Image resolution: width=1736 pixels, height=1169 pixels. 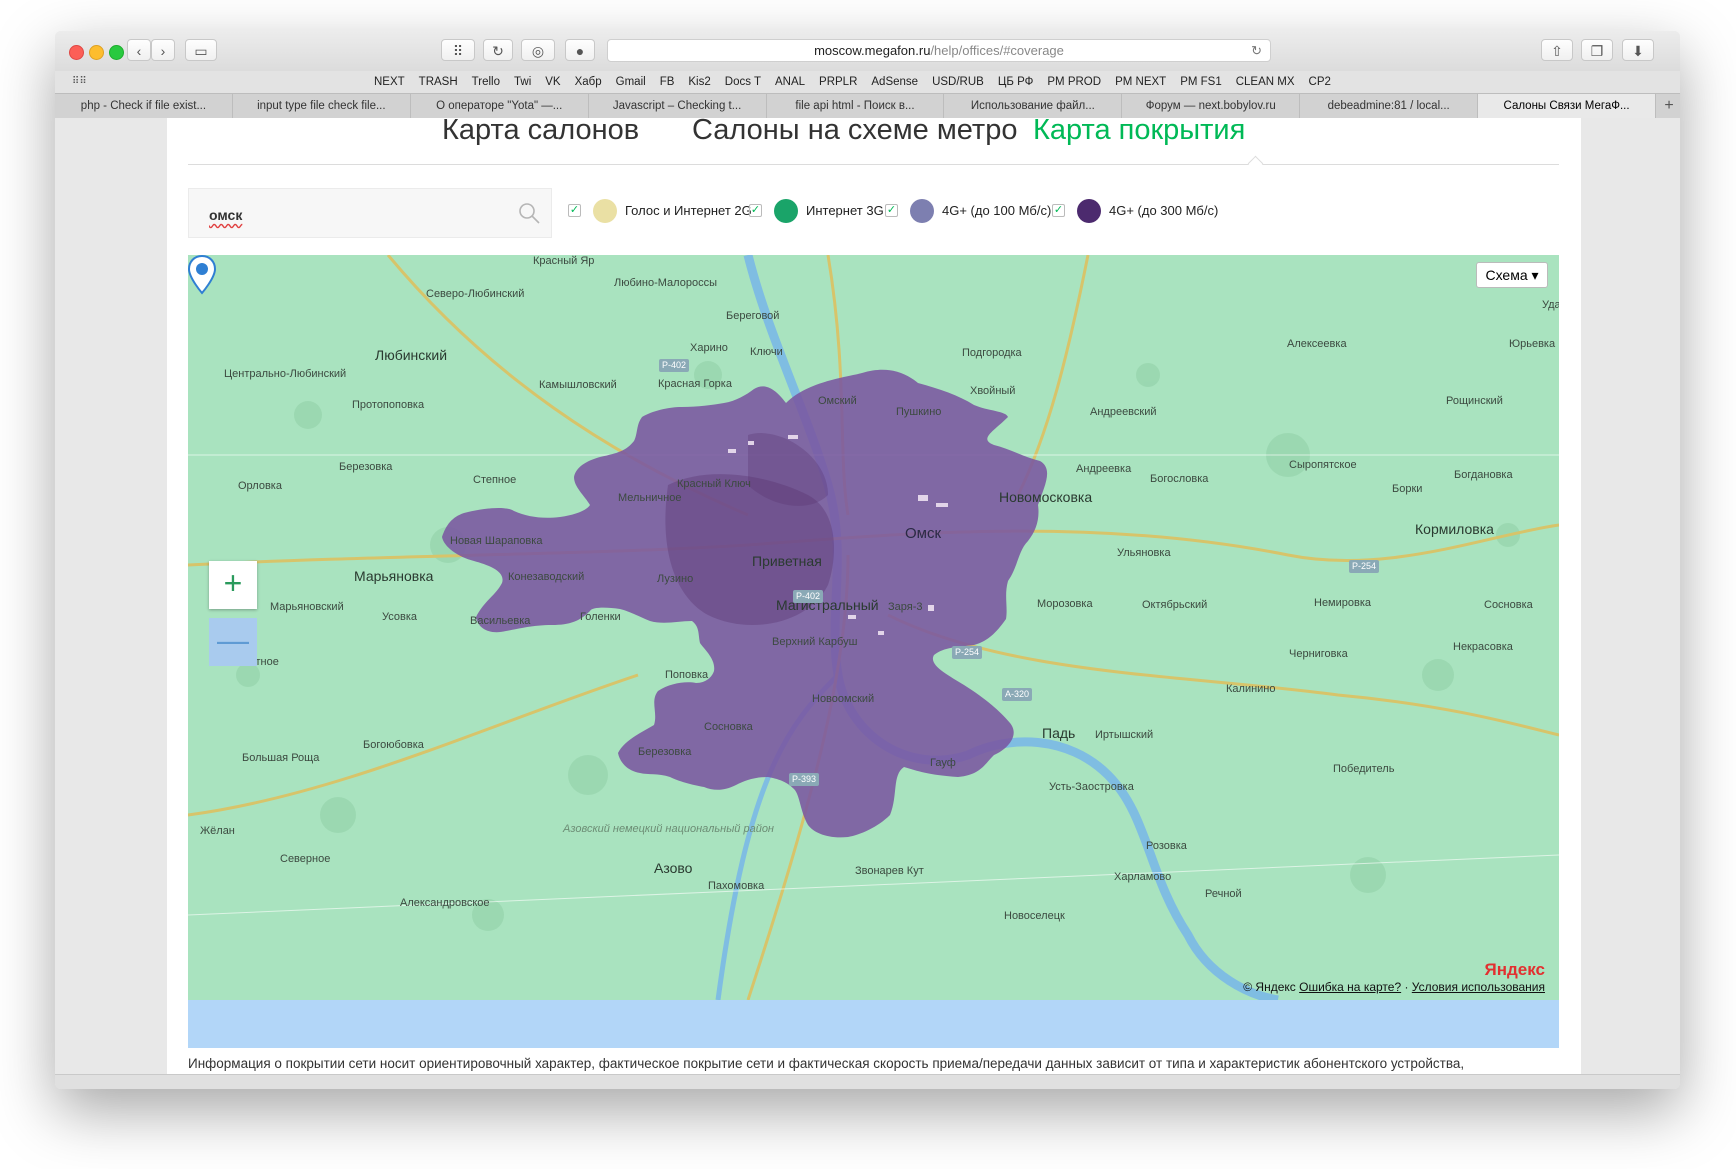 What do you see at coordinates (838, 82) in the screenshot?
I see `favorite-item: PRPLR` at bounding box center [838, 82].